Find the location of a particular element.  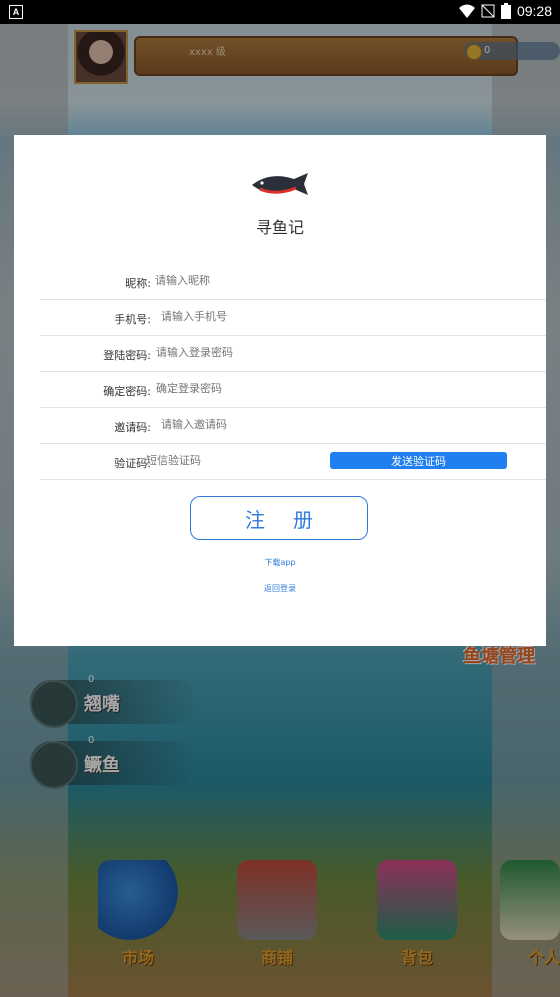

no-signal-icon is located at coordinates (488, 11).